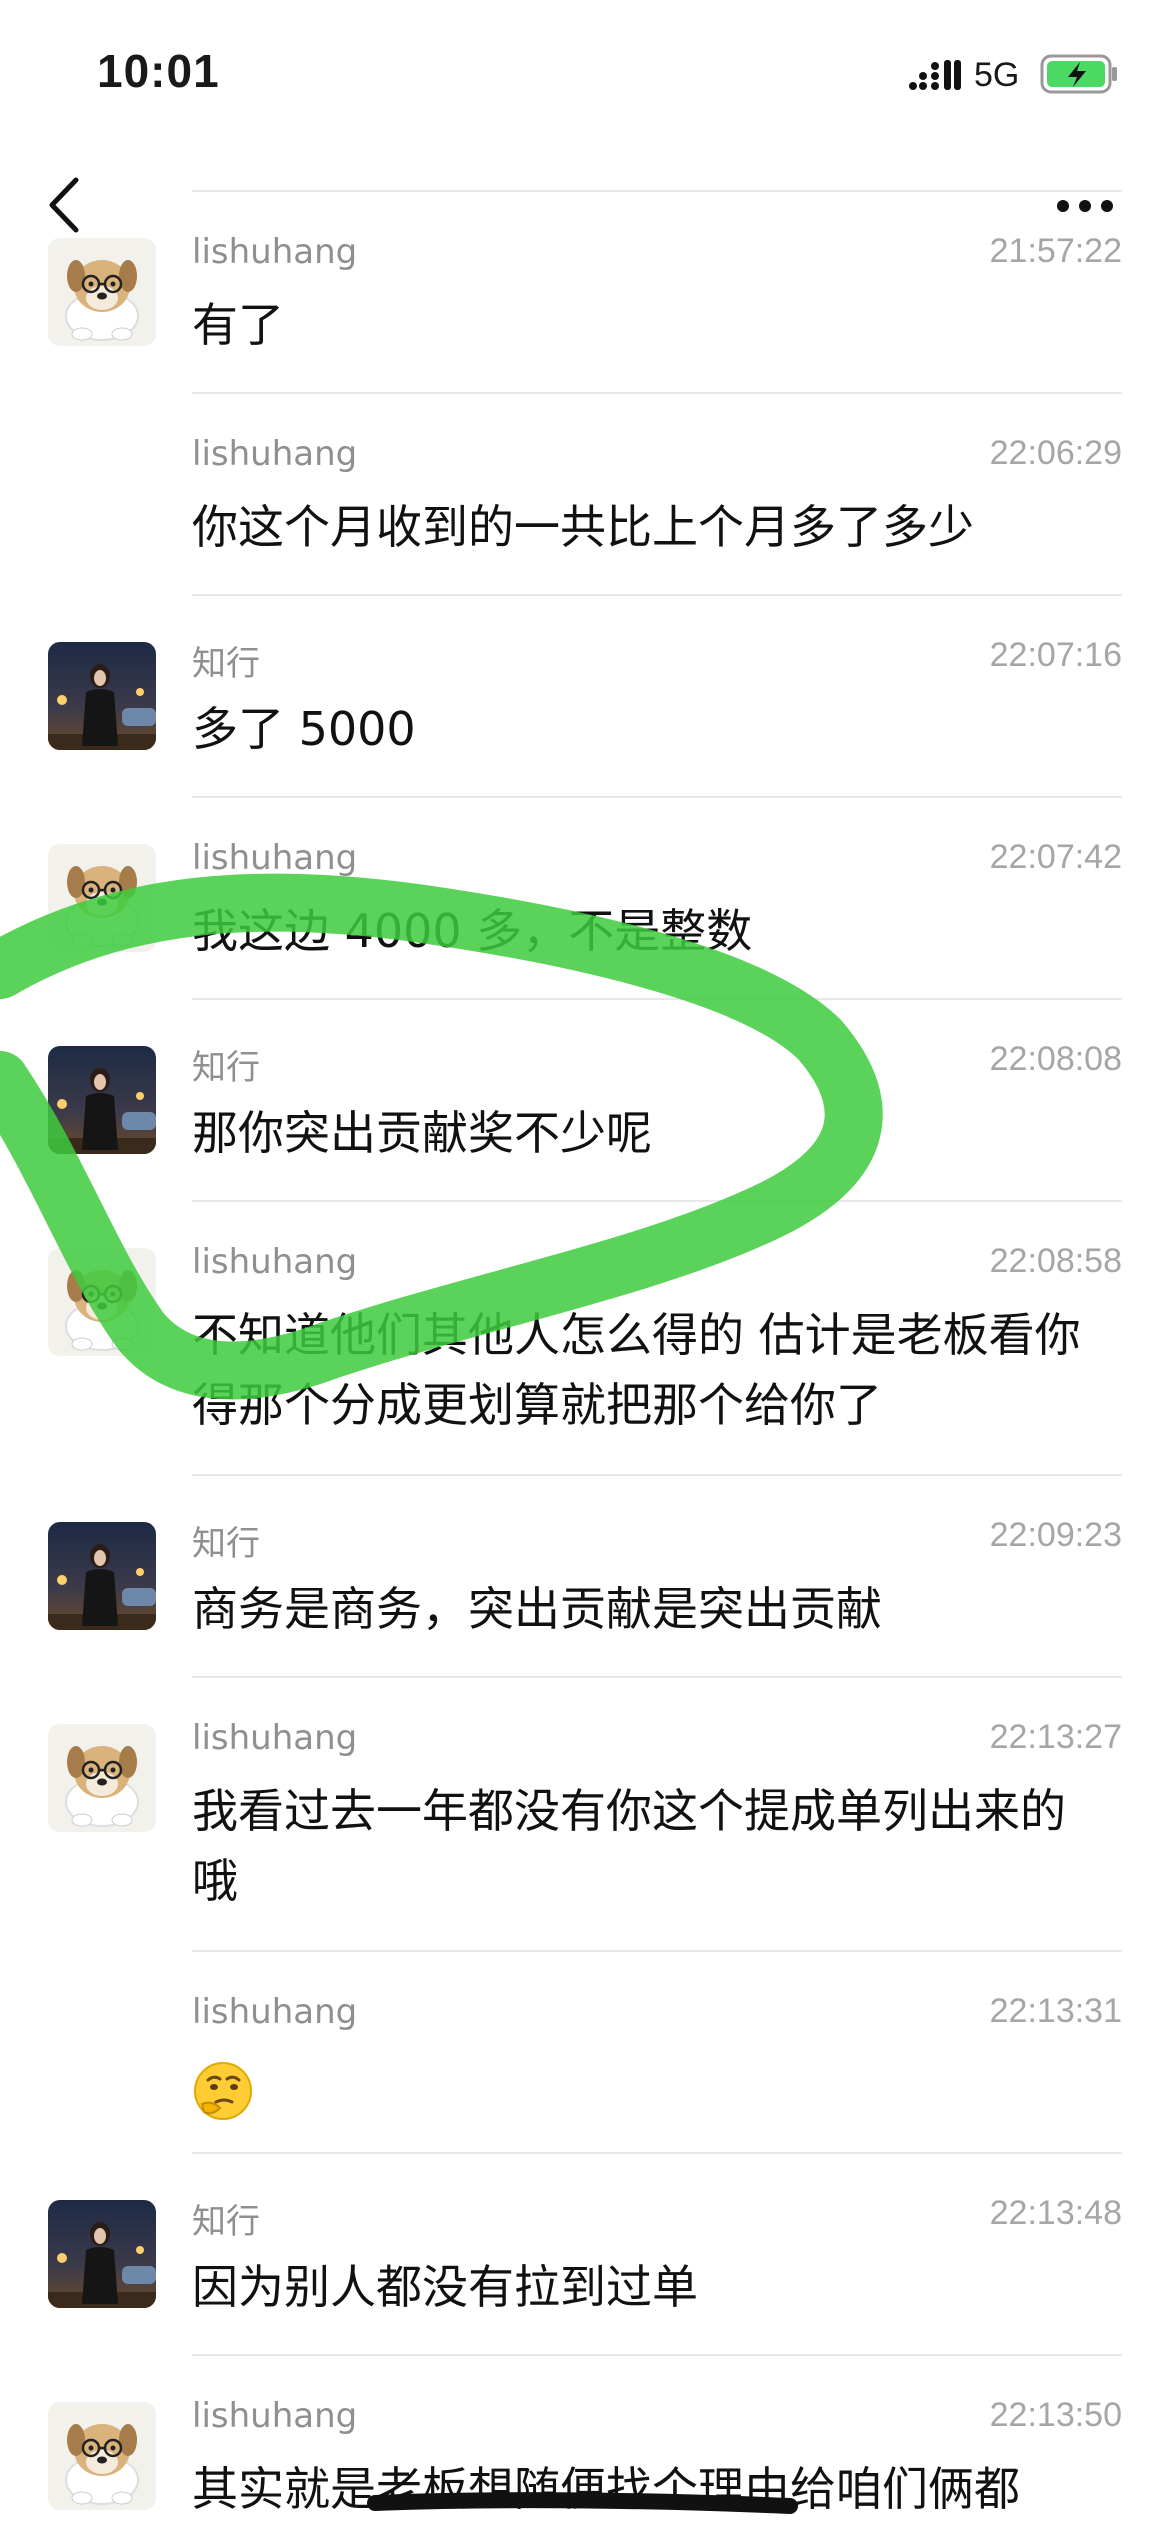 The width and height of the screenshot is (1170, 2532). I want to click on message-item: 知行 22:09:23 商务是商务，突出贡献是突出贡献, so click(585, 1574).